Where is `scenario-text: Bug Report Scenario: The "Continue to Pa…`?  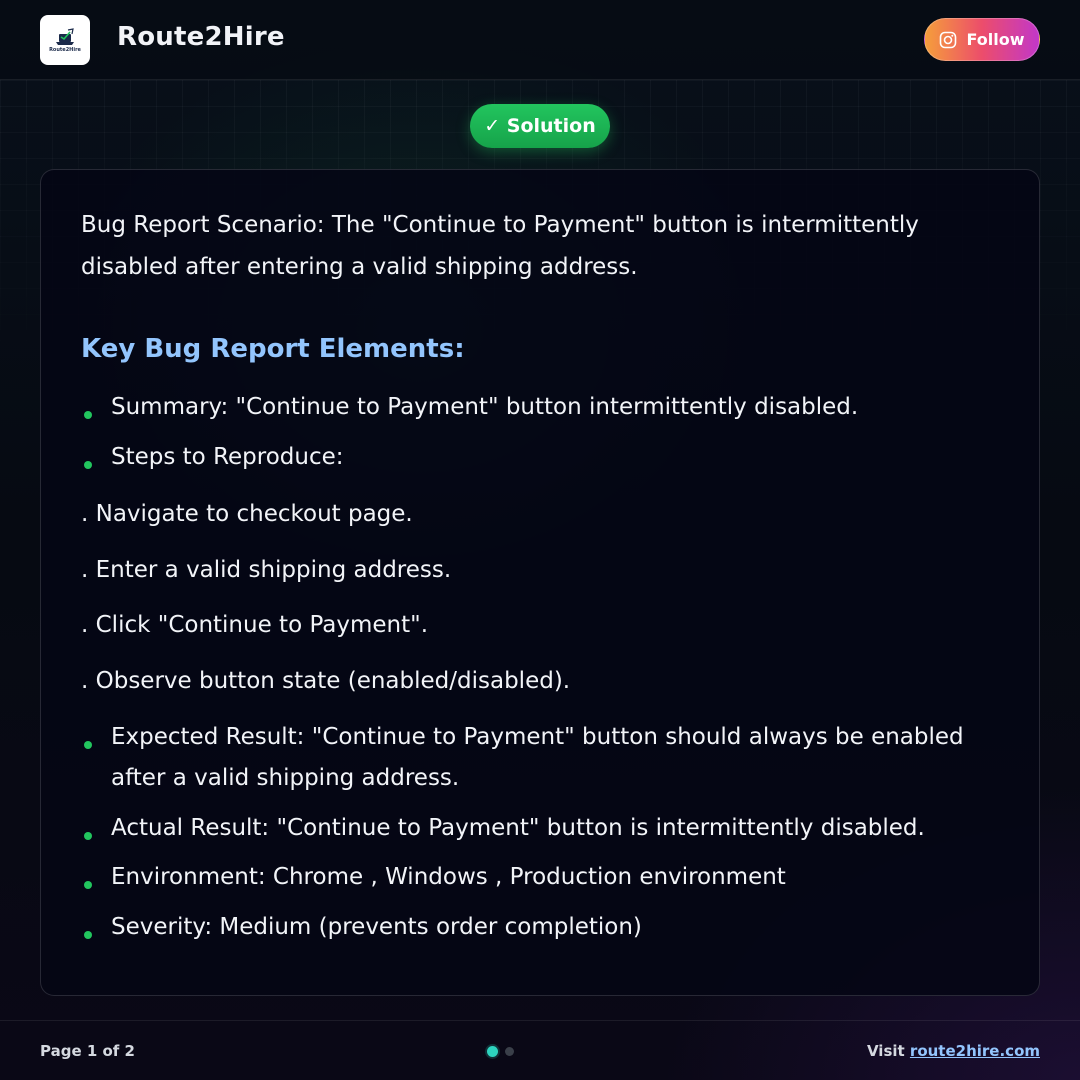
scenario-text: Bug Report Scenario: The "Continue to Pa… is located at coordinates (500, 246).